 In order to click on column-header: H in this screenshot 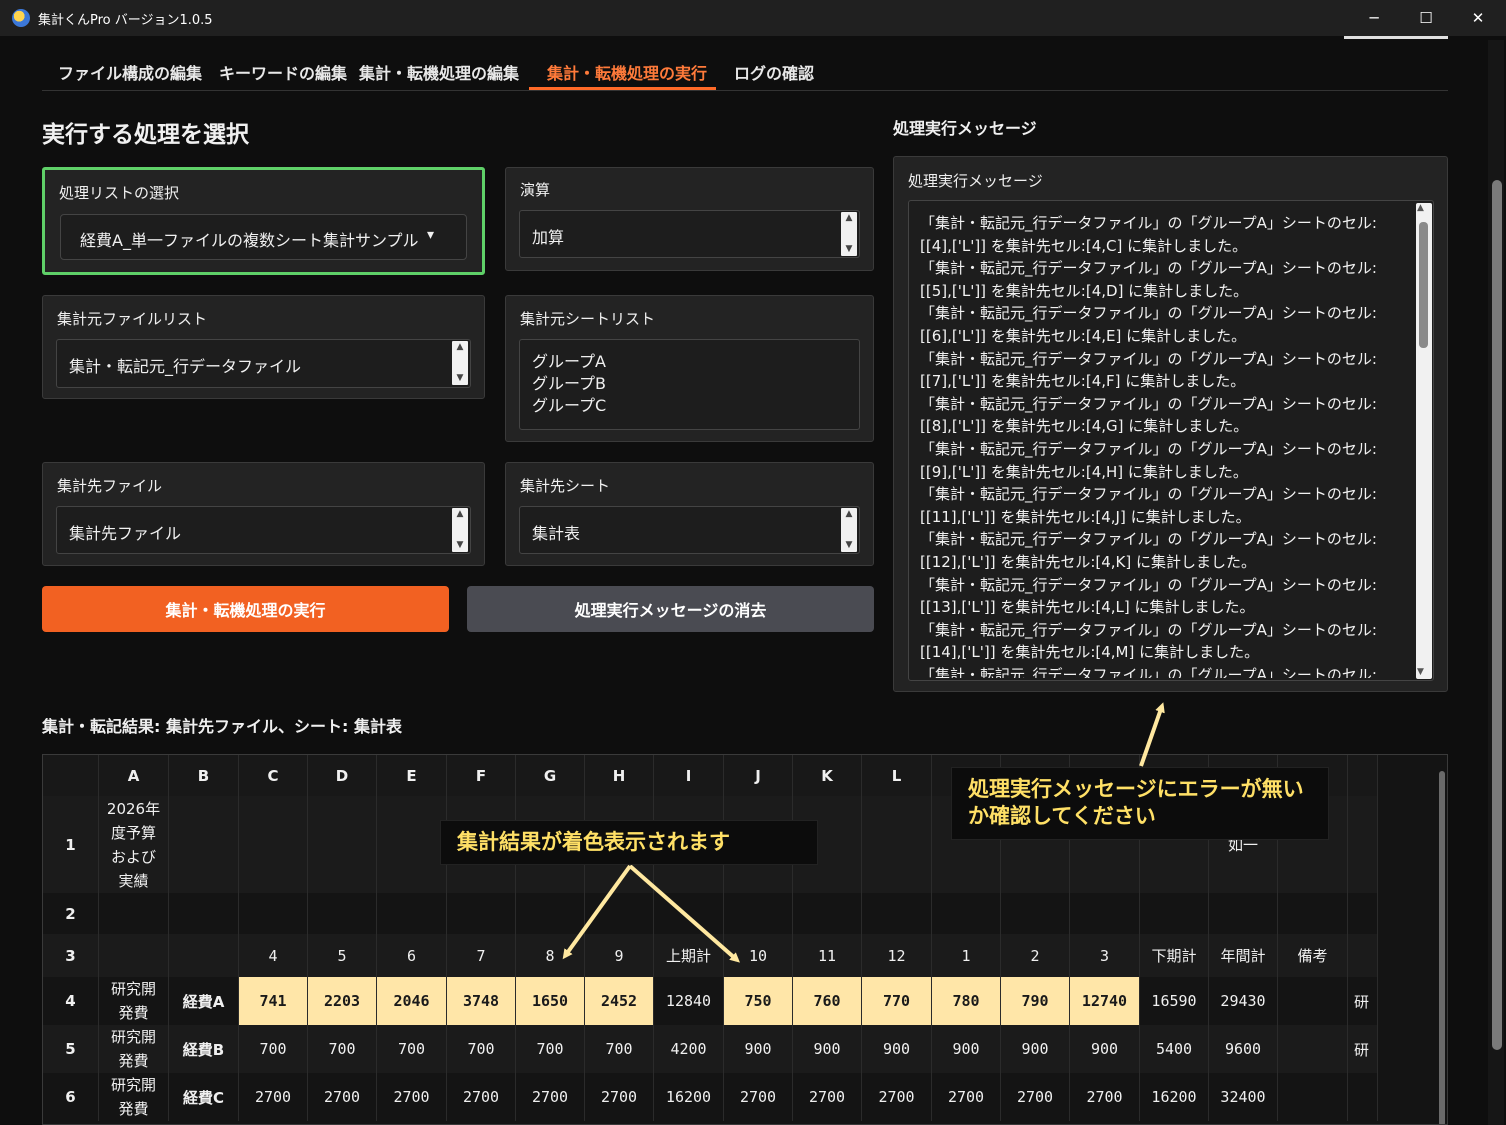, I will do `click(619, 775)`.